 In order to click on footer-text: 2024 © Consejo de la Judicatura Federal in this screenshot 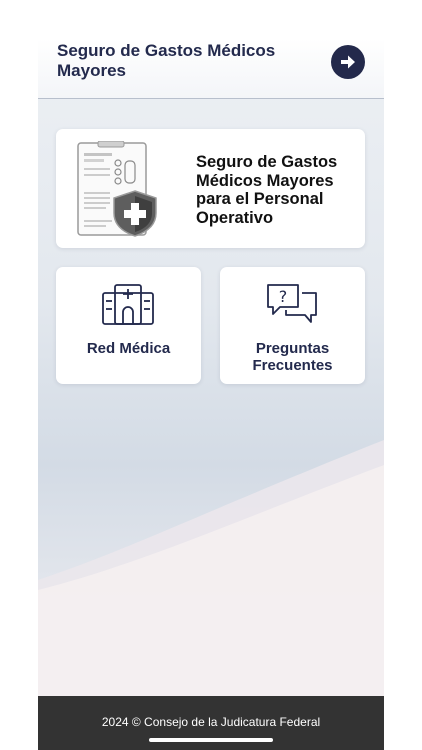, I will do `click(211, 722)`.